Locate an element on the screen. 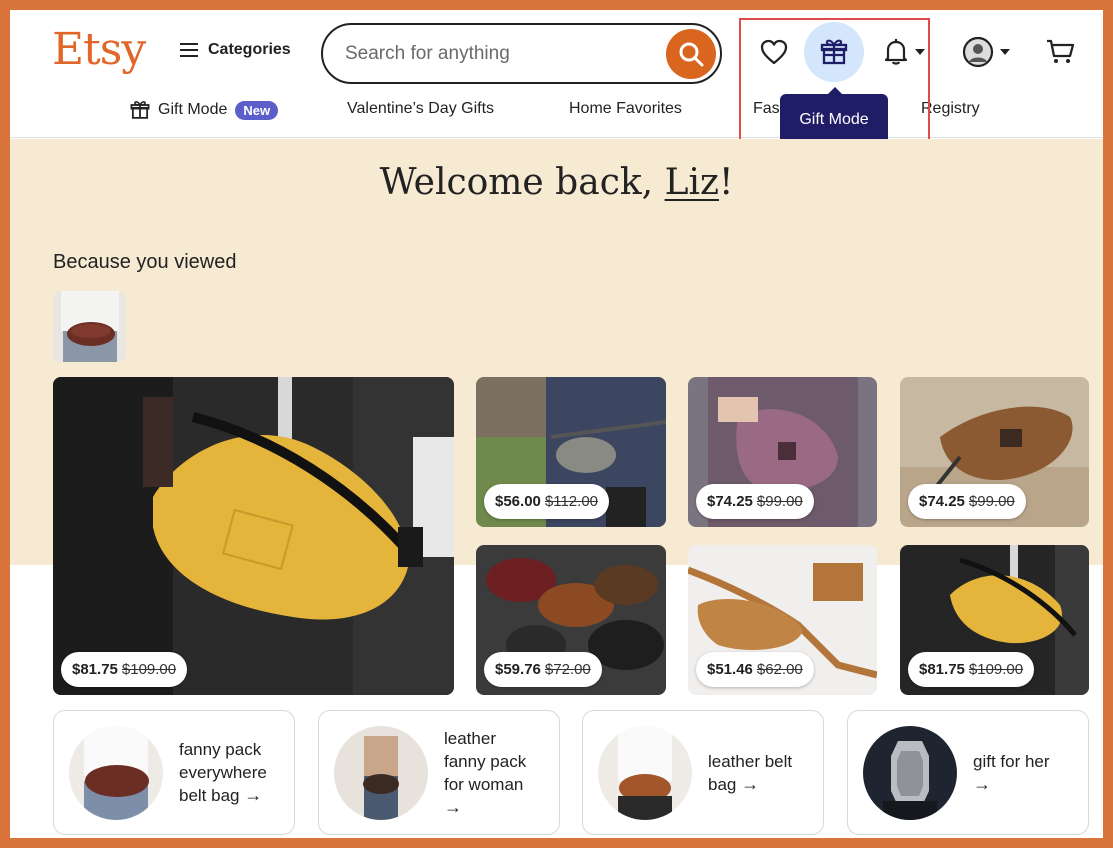 The height and width of the screenshot is (848, 1113). listing-card: $51.46 $62.00 is located at coordinates (782, 620).